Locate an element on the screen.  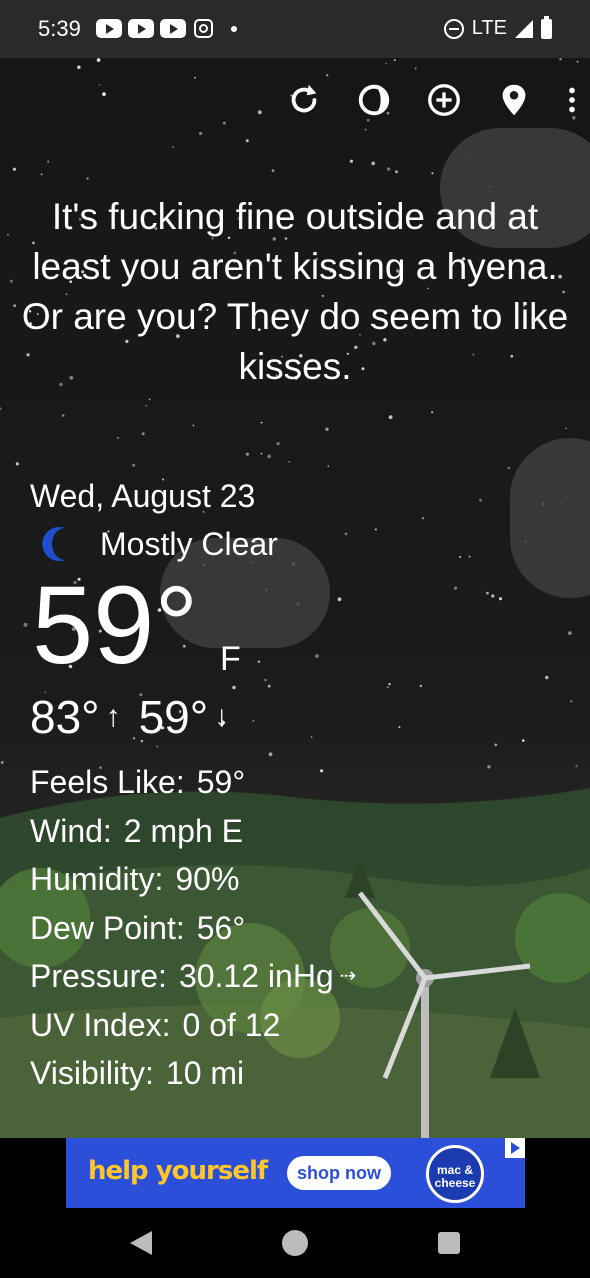
date-label: Wed, August 23 is located at coordinates (143, 496).